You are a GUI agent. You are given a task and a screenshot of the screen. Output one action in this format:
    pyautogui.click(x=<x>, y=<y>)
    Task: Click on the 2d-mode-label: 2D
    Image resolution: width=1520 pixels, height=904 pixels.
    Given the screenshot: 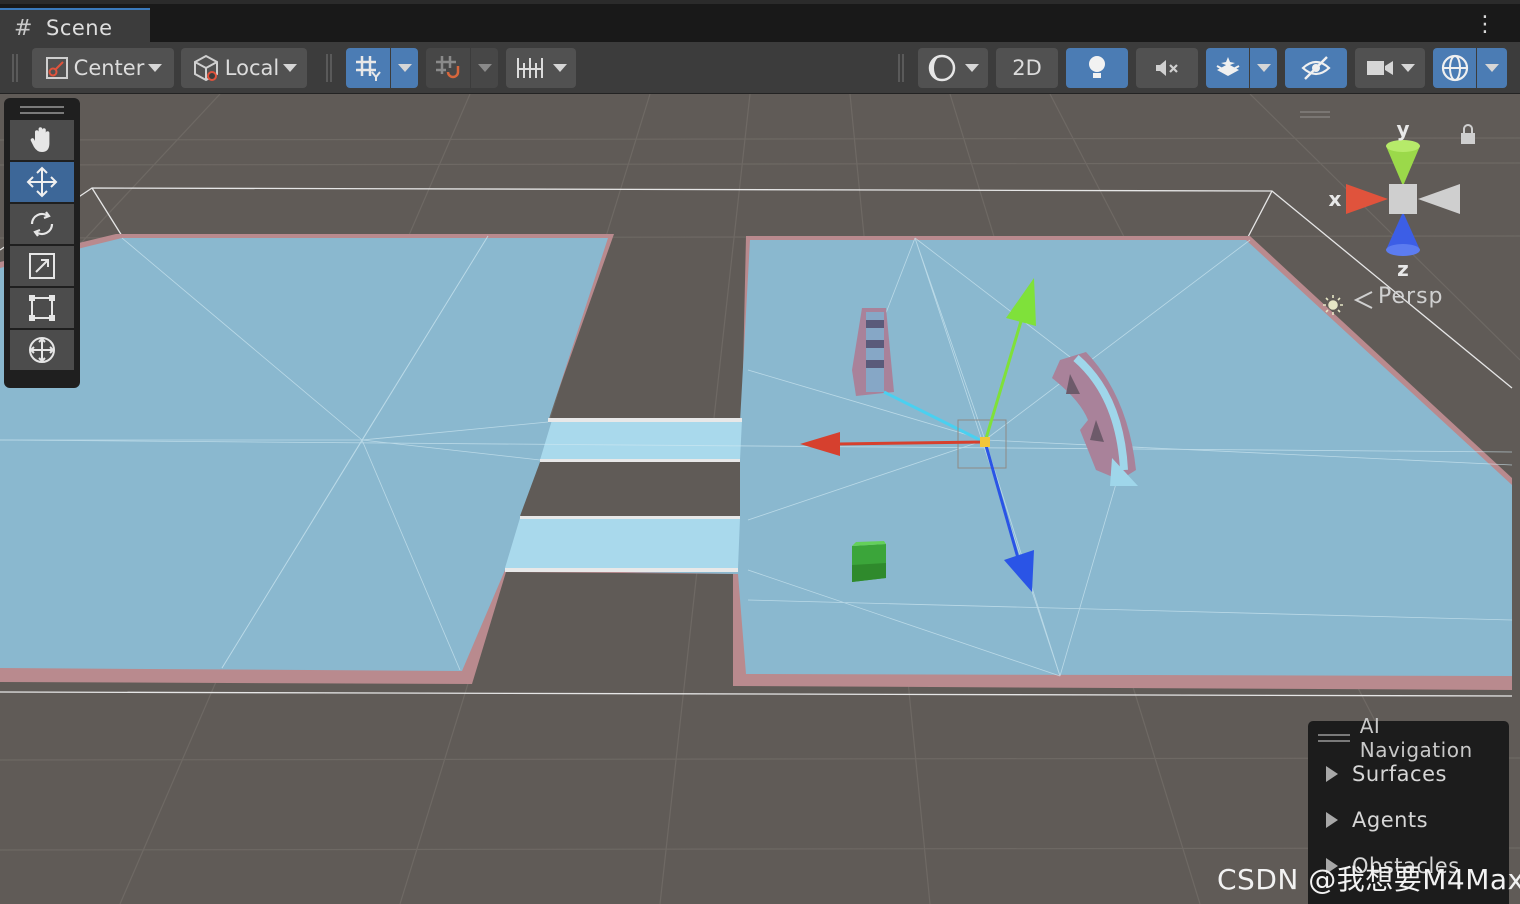 What is the action you would take?
    pyautogui.click(x=1027, y=68)
    